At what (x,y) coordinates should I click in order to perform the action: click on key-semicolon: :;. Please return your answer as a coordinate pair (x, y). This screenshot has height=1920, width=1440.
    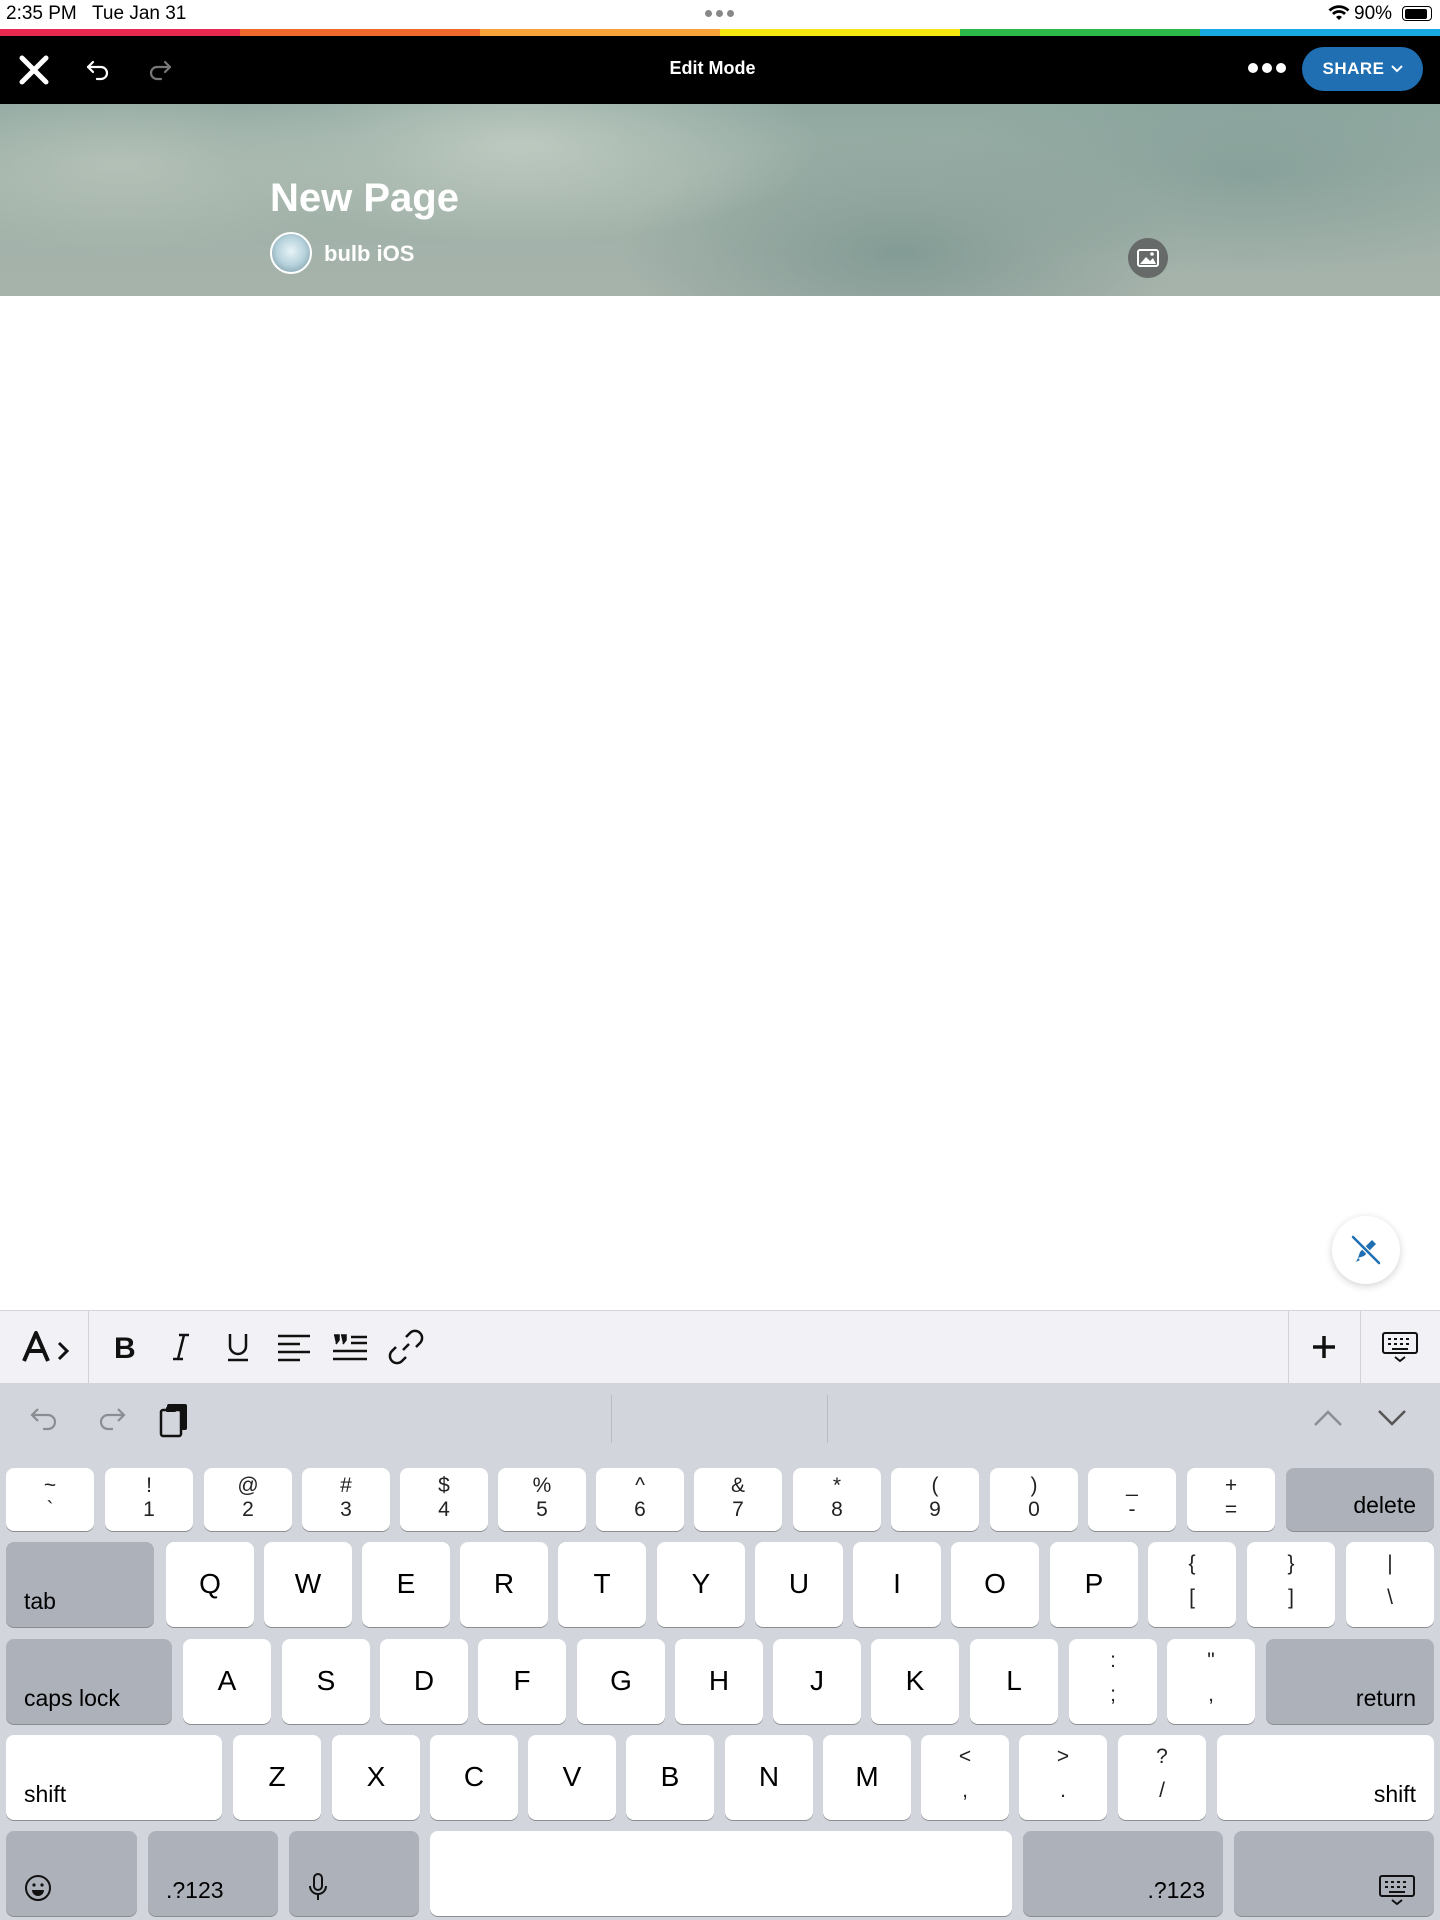
    Looking at the image, I should click on (1113, 1681).